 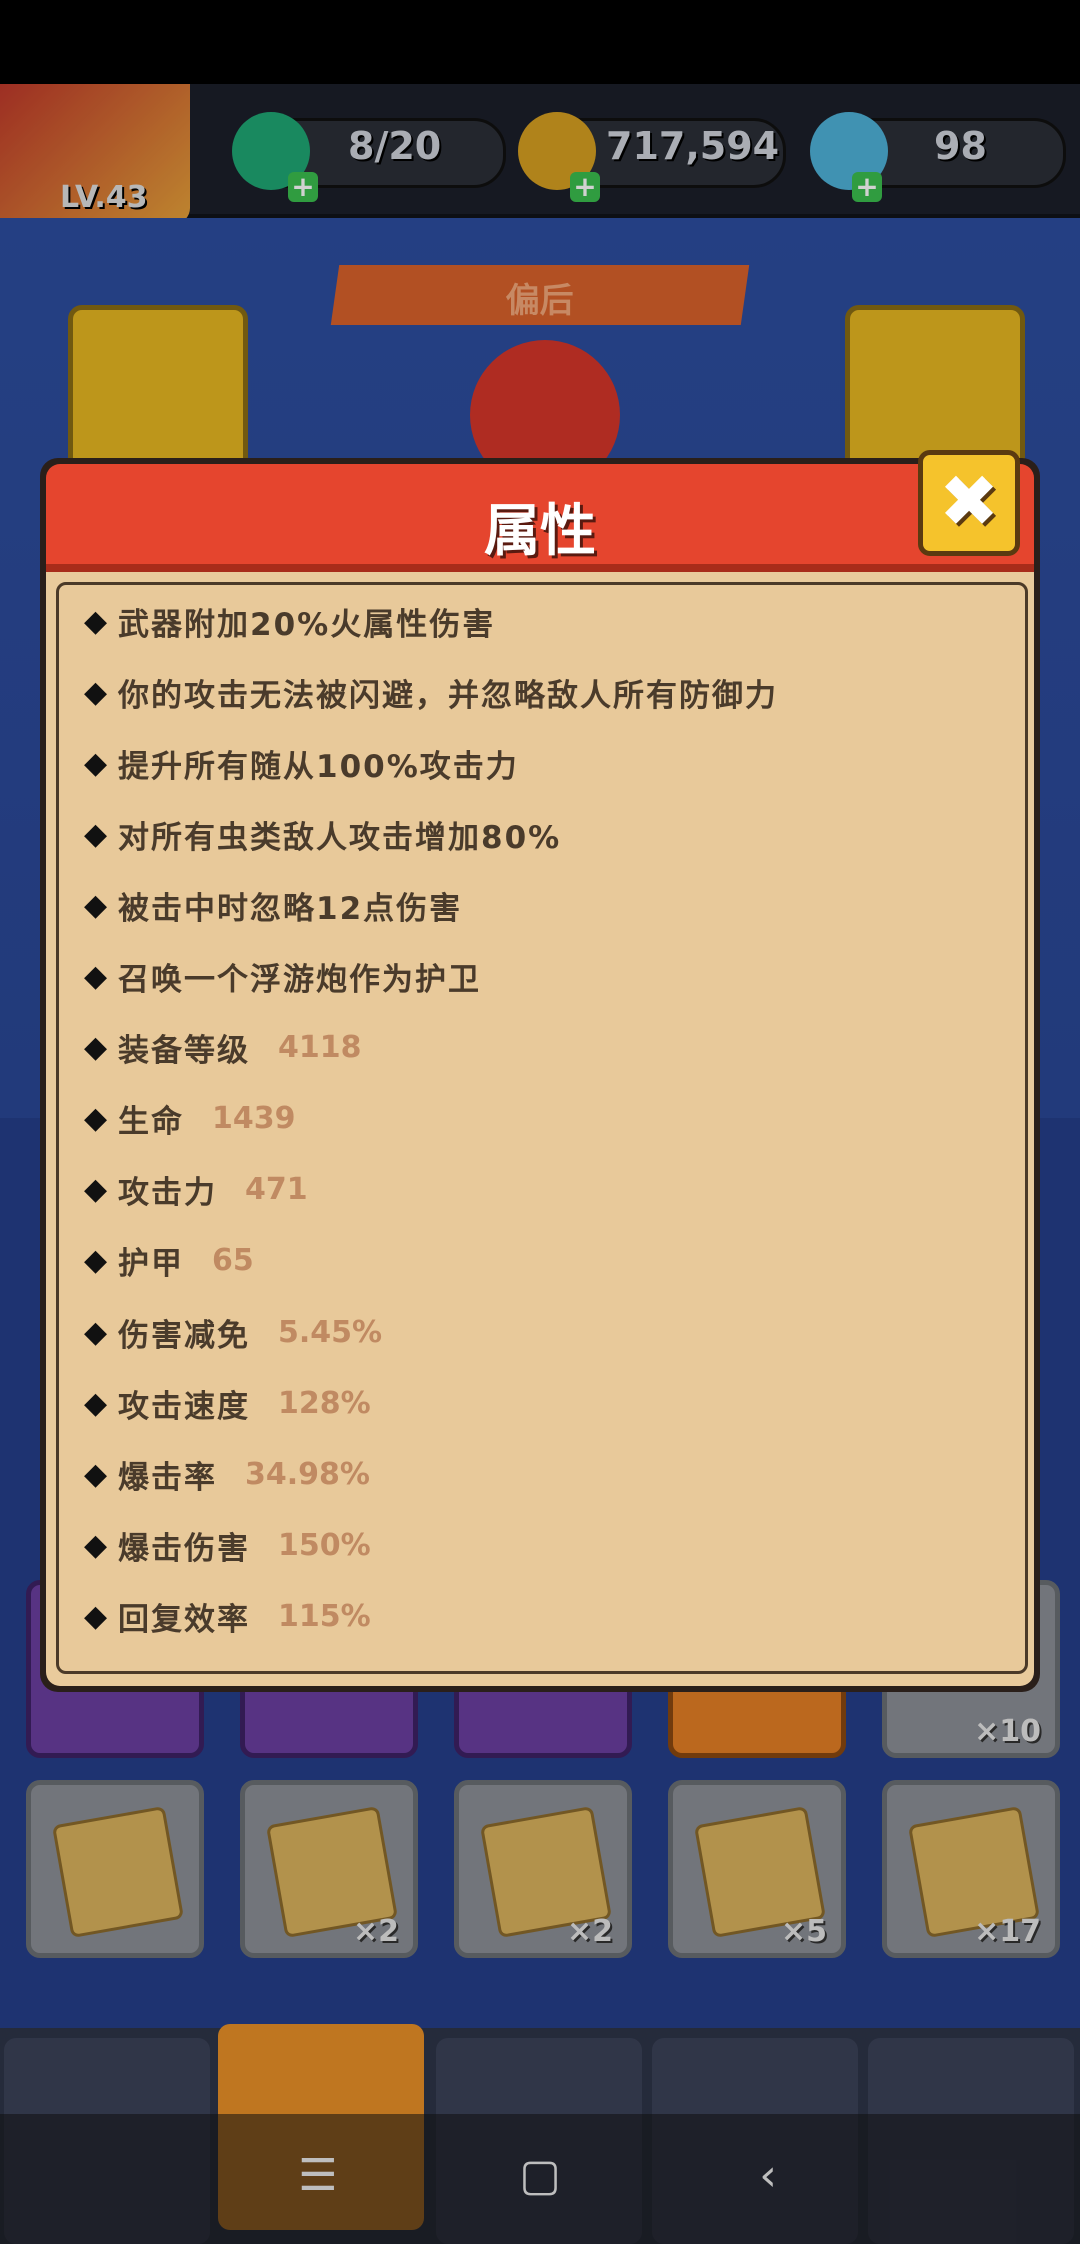 What do you see at coordinates (167, 1193) in the screenshot?
I see `attribute-label: 攻击力` at bounding box center [167, 1193].